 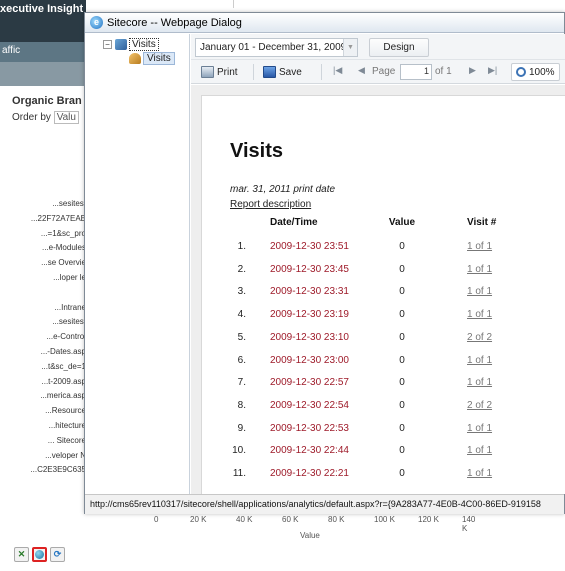 I want to click on background-list-item: ... Sitecore, so click(x=43, y=443).